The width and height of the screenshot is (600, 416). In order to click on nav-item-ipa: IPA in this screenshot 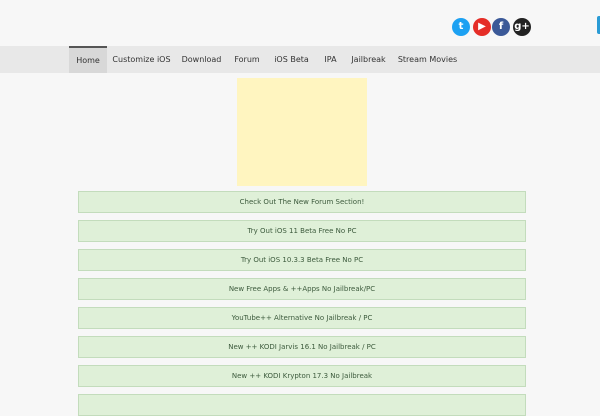, I will do `click(330, 59)`.